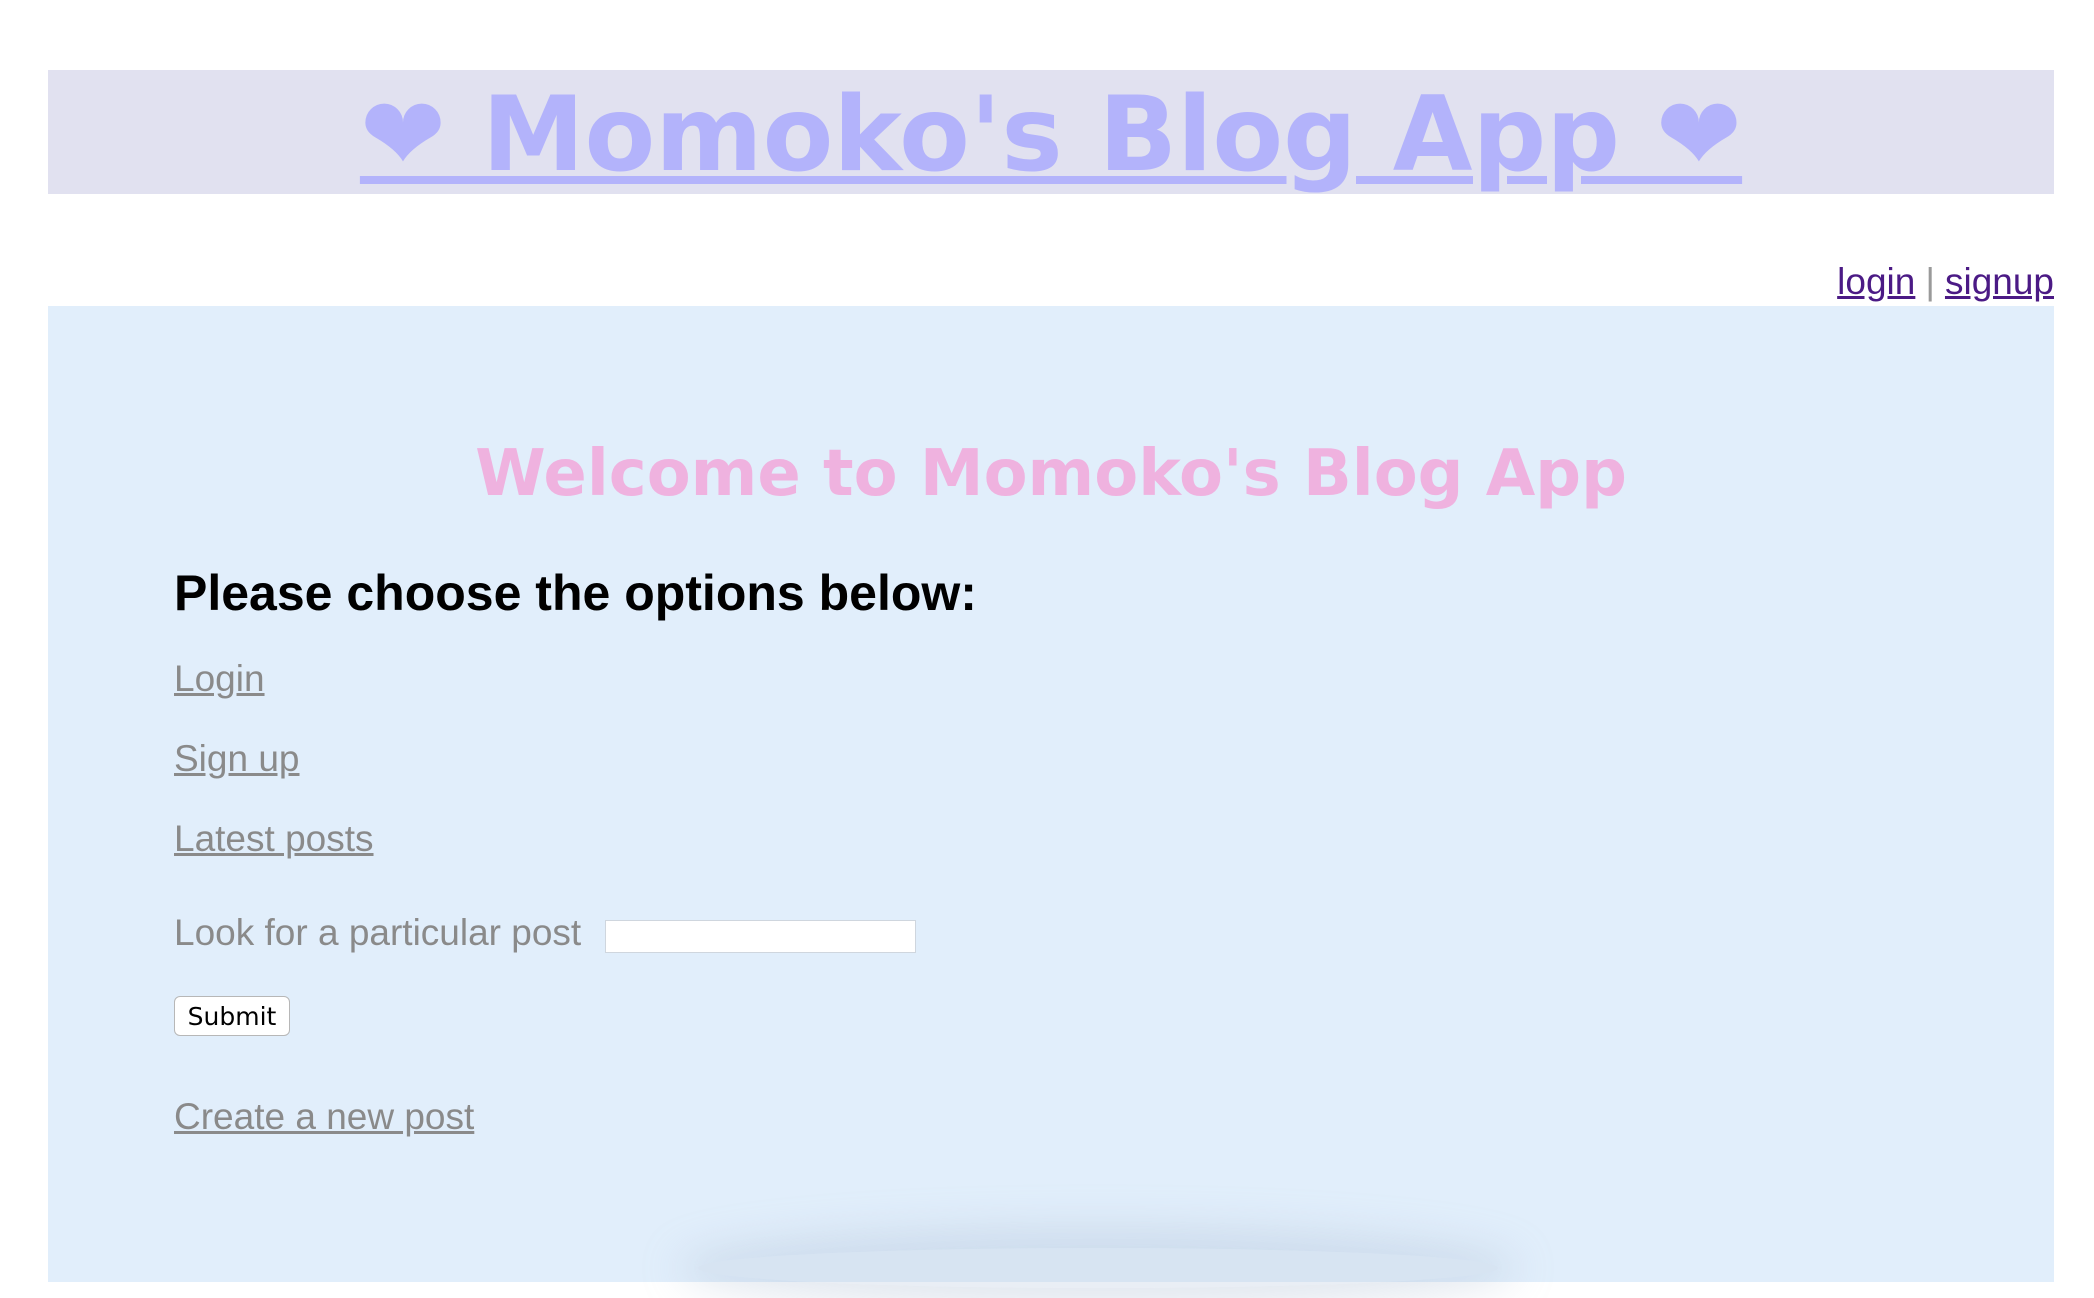 The width and height of the screenshot is (2094, 1298). I want to click on top-nav: login | signup, so click(1945, 282).